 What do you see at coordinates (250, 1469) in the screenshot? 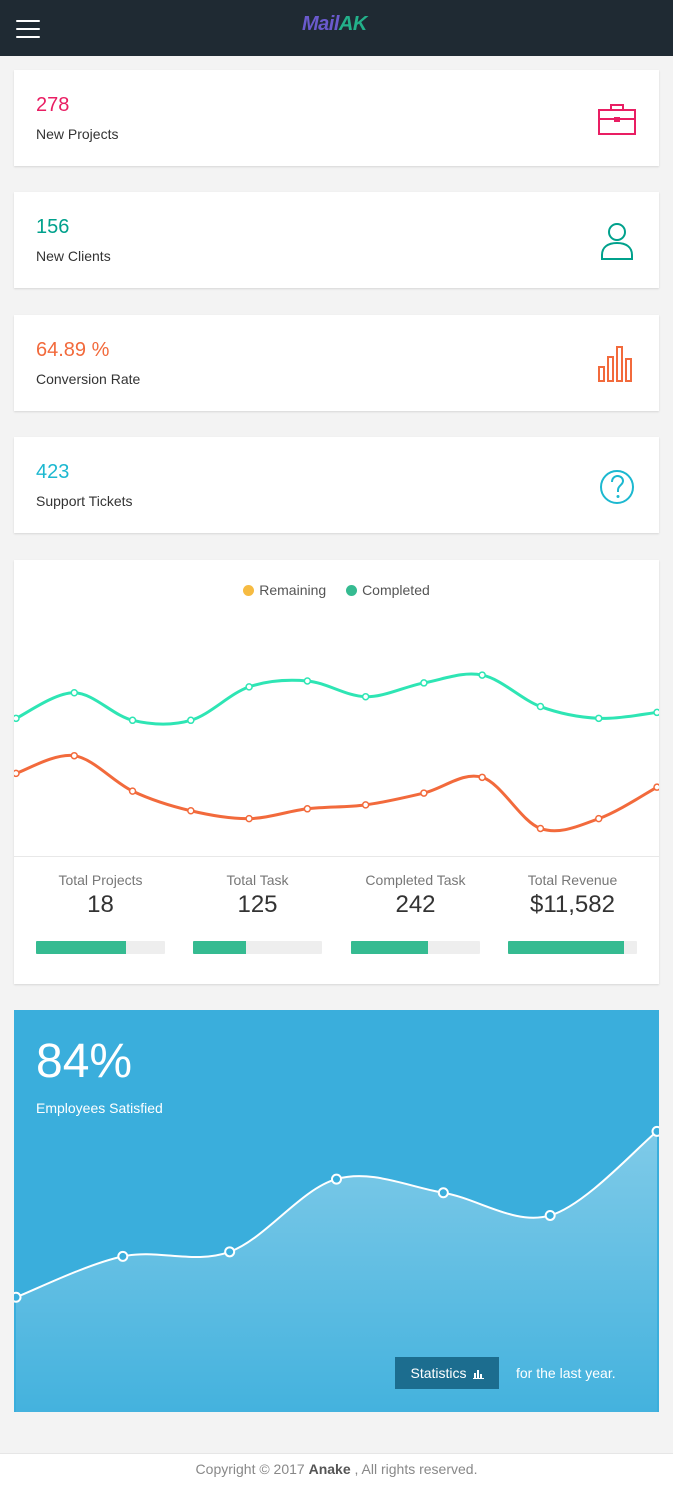
I see `copyright-text: Copyright © 2017` at bounding box center [250, 1469].